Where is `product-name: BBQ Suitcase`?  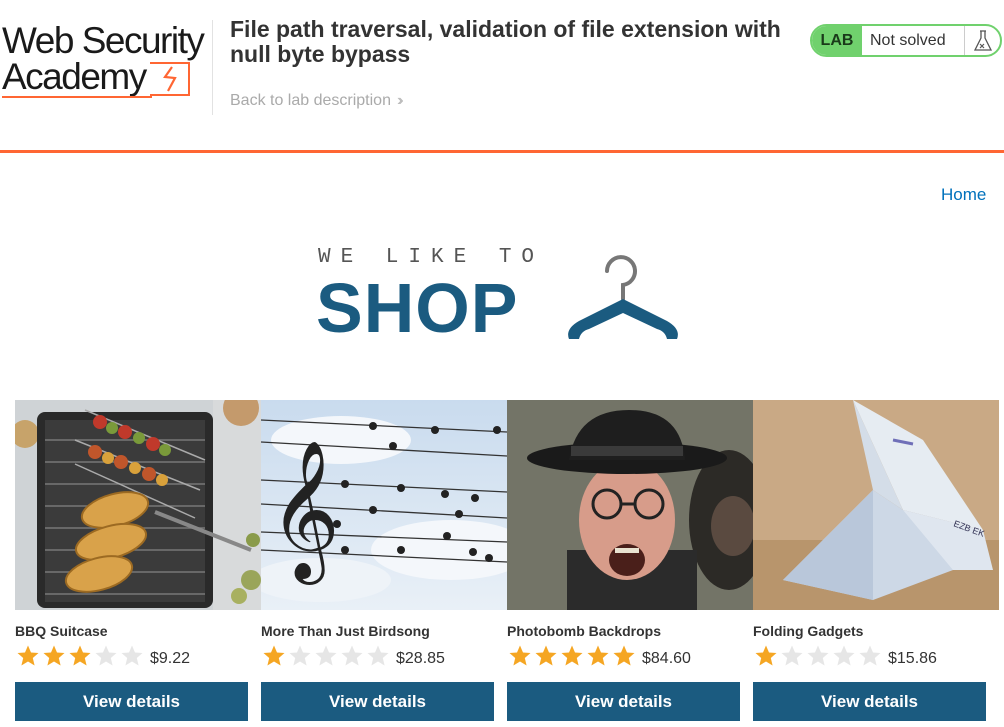
product-name: BBQ Suitcase is located at coordinates (61, 631).